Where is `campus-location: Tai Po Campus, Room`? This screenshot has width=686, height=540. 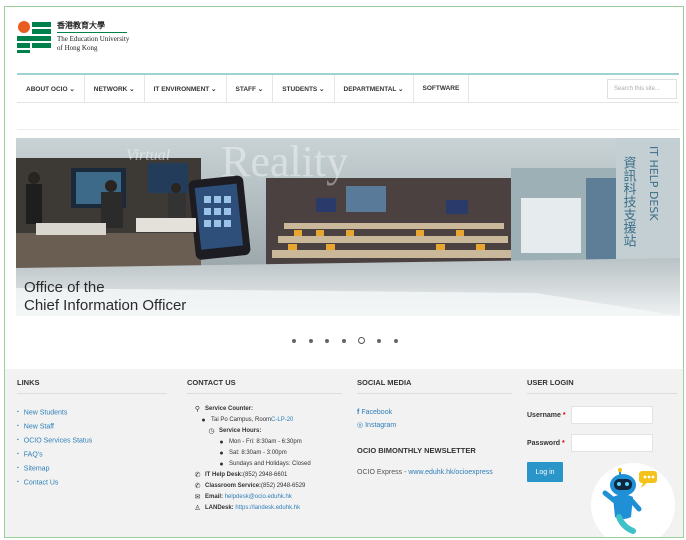 campus-location: Tai Po Campus, Room is located at coordinates (241, 420).